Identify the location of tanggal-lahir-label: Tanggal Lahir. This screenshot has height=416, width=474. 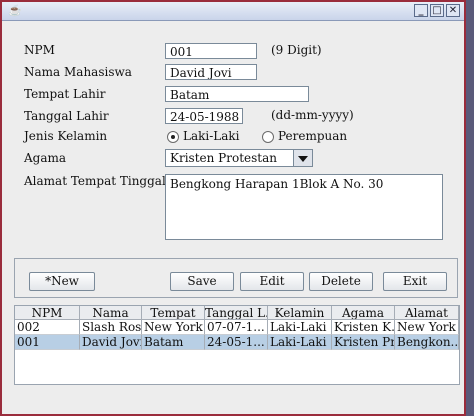
(66, 116).